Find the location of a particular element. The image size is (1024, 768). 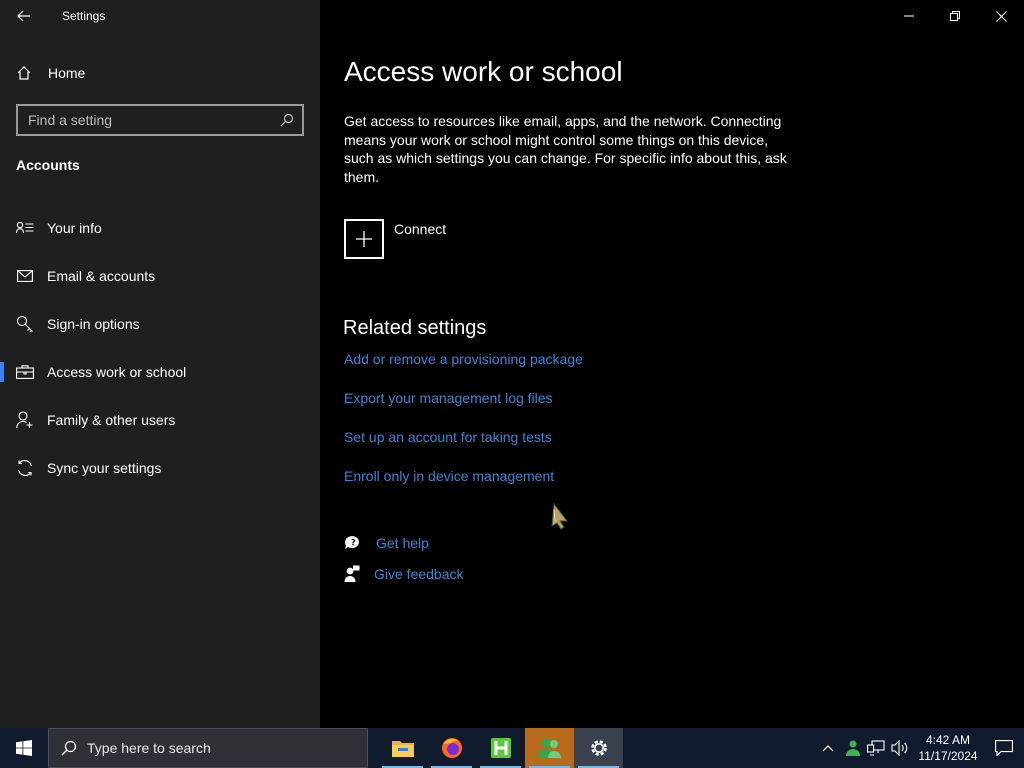

close-icon is located at coordinates (1001, 16).